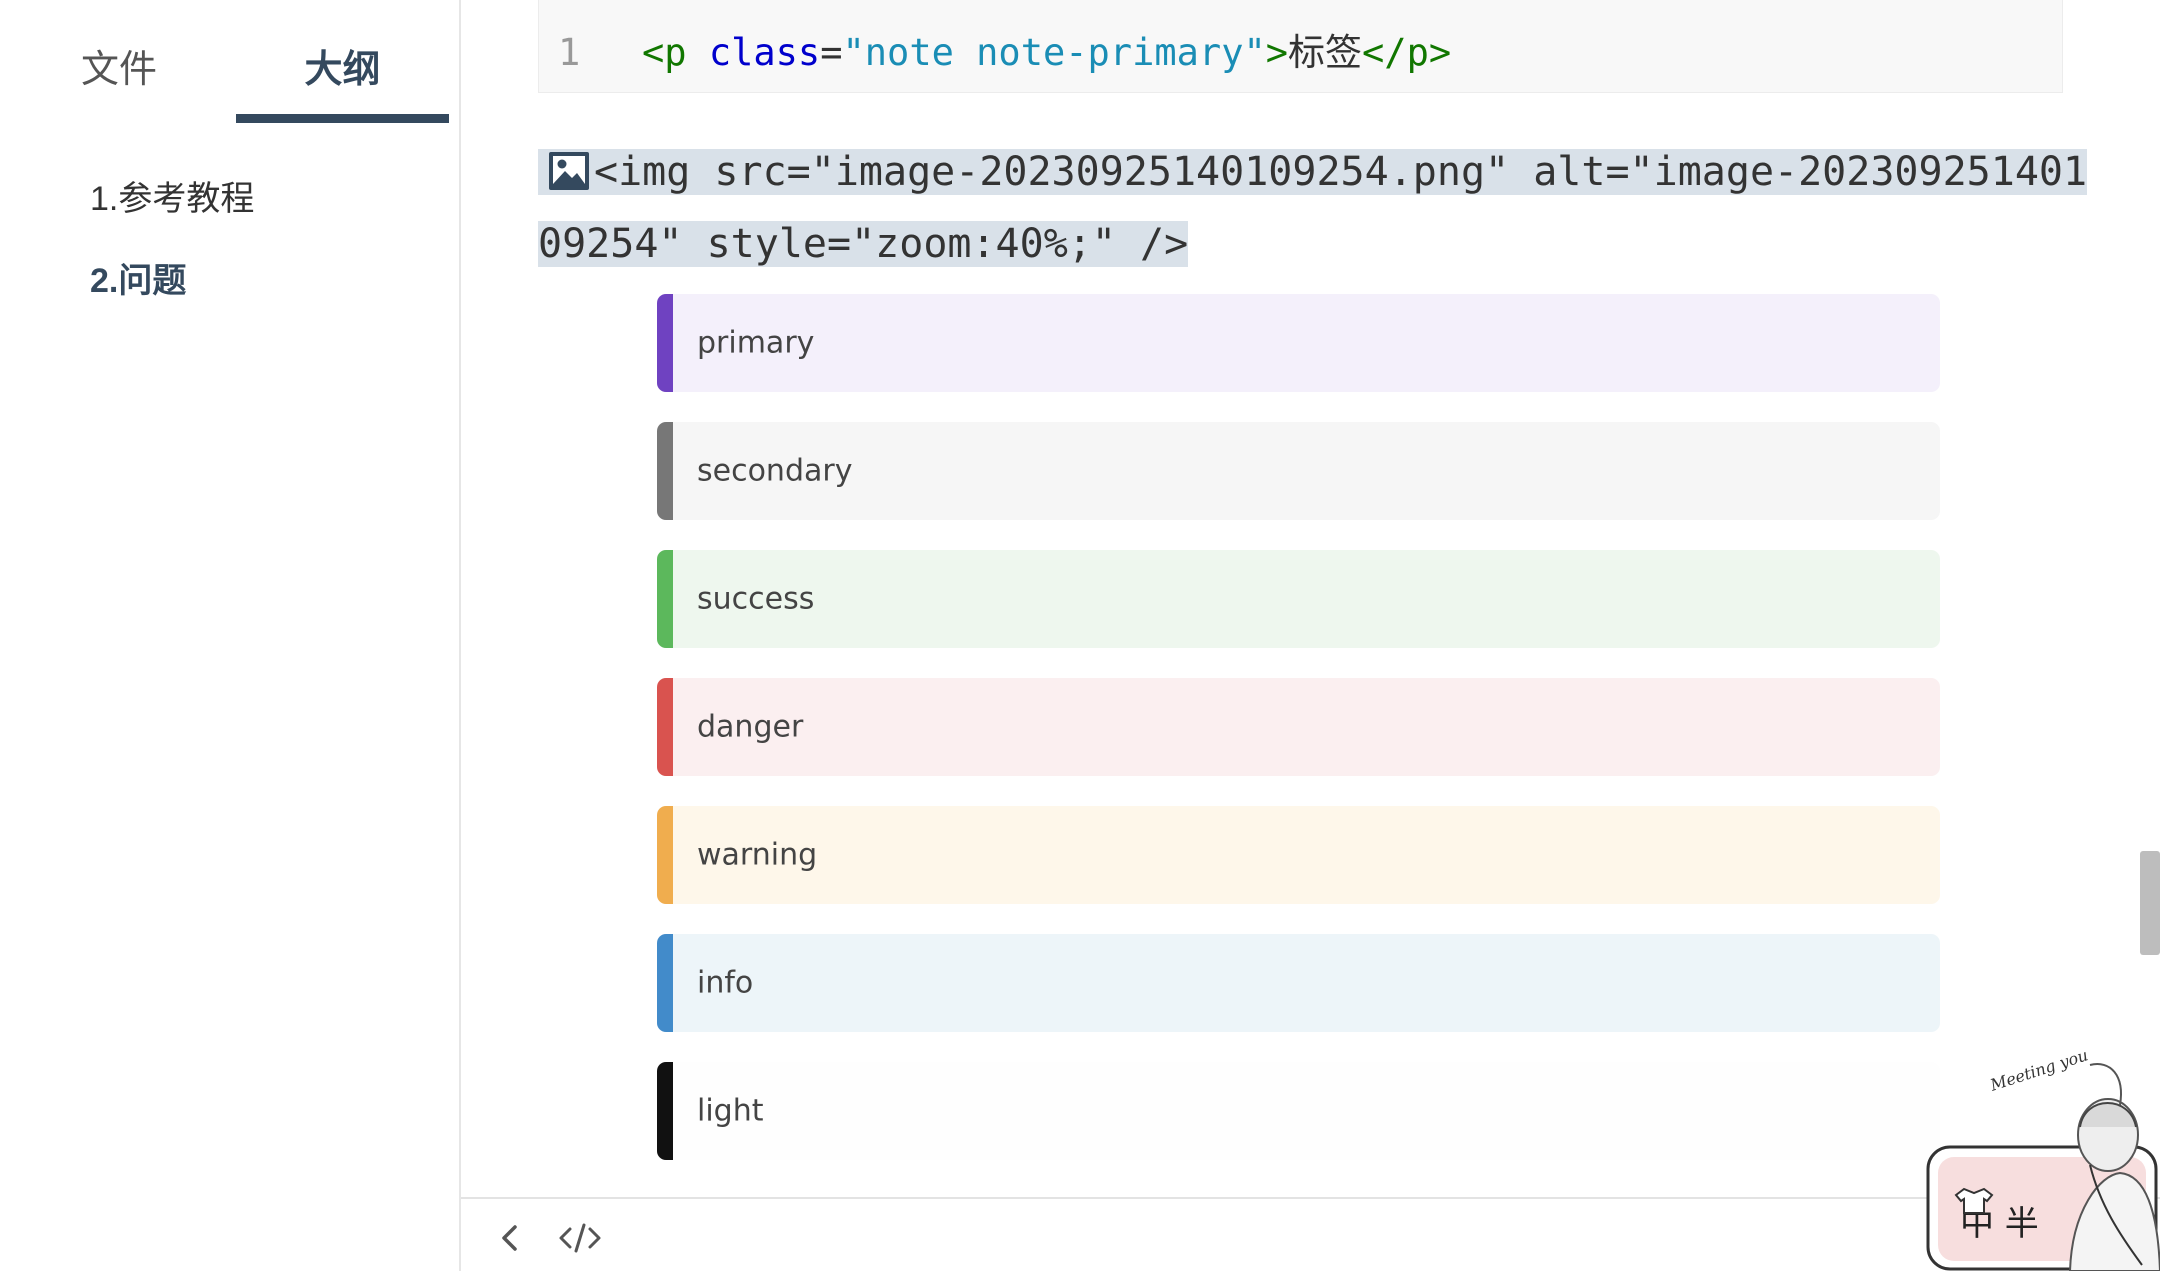 The height and width of the screenshot is (1276, 2160). What do you see at coordinates (510, 1238) in the screenshot?
I see `chevron-left-icon` at bounding box center [510, 1238].